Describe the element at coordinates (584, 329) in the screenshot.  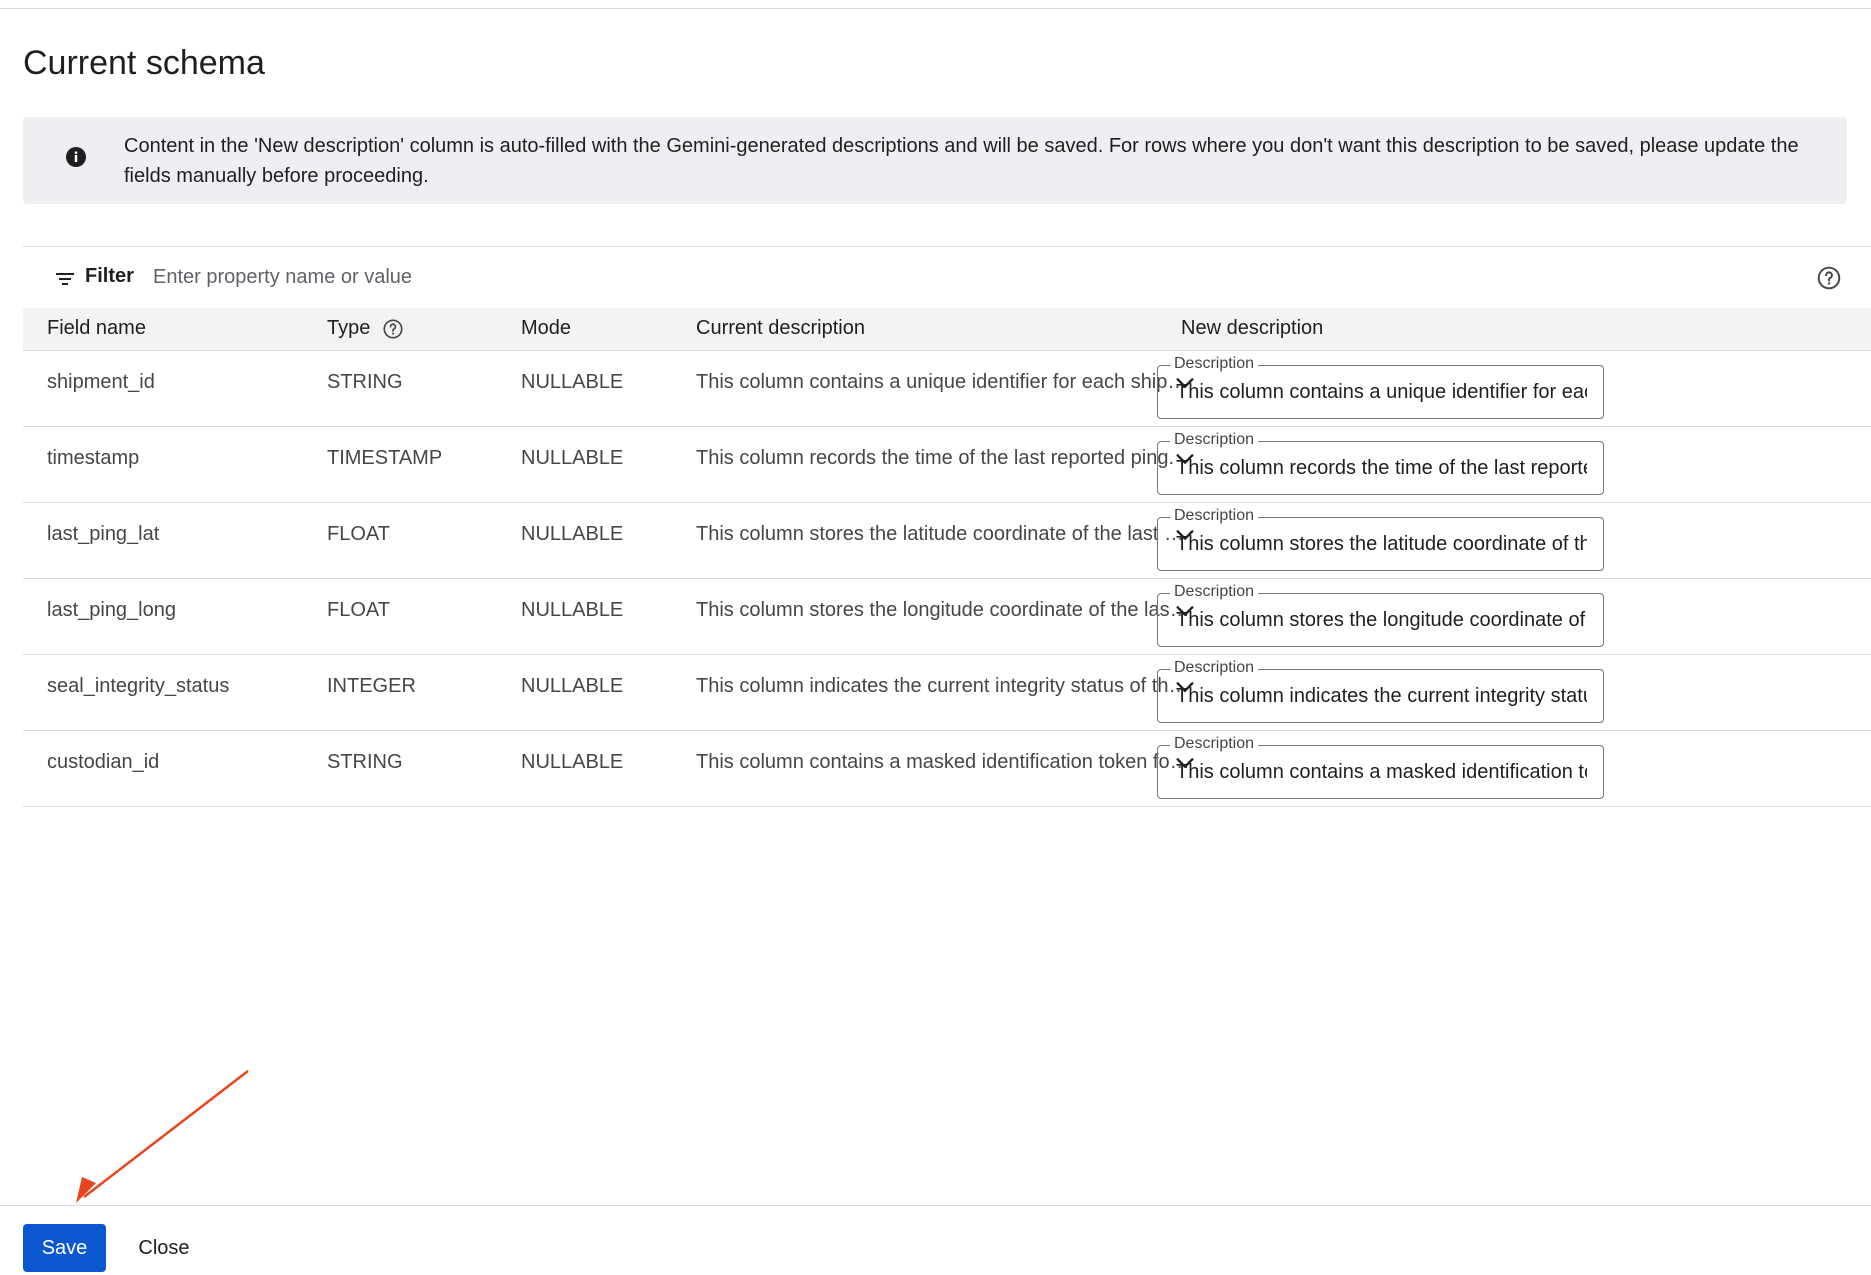
I see `header-mode: Mode` at that location.